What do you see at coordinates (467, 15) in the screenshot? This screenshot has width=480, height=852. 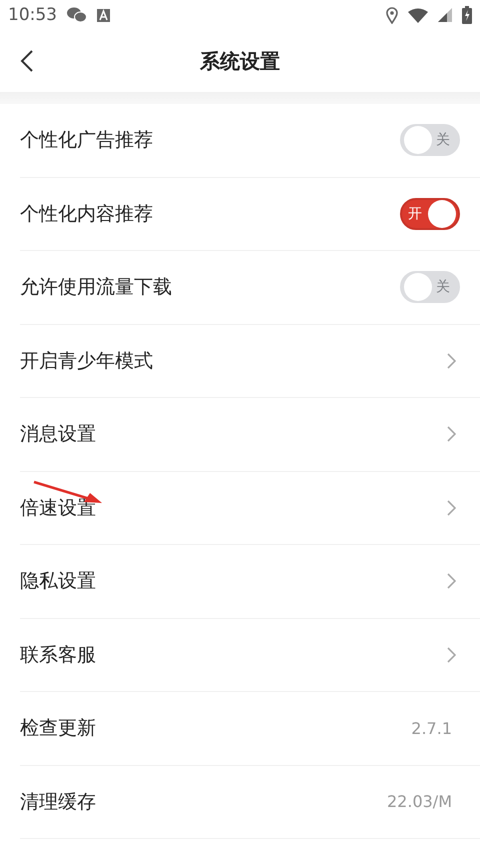 I see `battery-icon` at bounding box center [467, 15].